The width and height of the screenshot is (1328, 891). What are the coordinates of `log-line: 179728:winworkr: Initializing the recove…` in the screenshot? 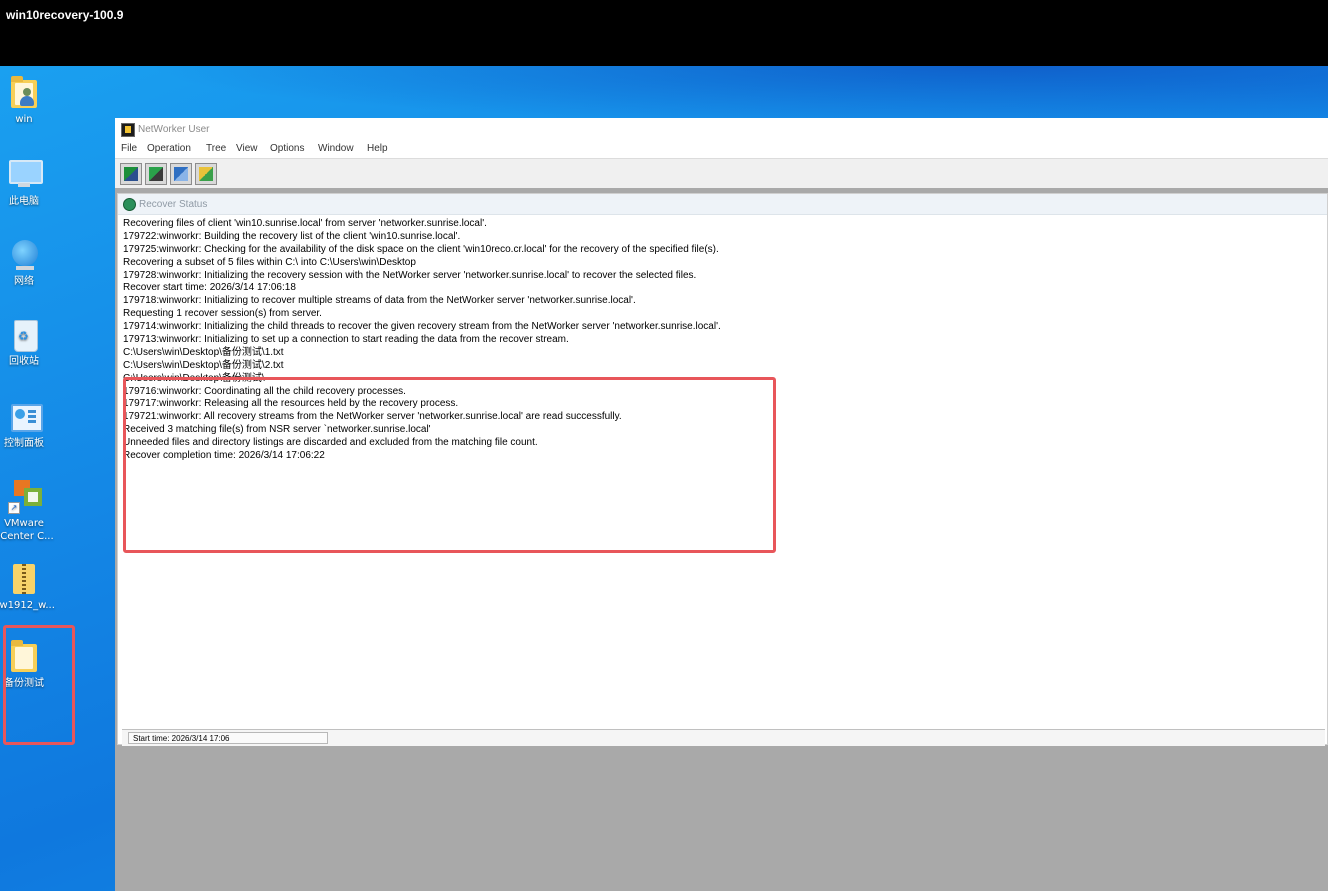 It's located at (410, 275).